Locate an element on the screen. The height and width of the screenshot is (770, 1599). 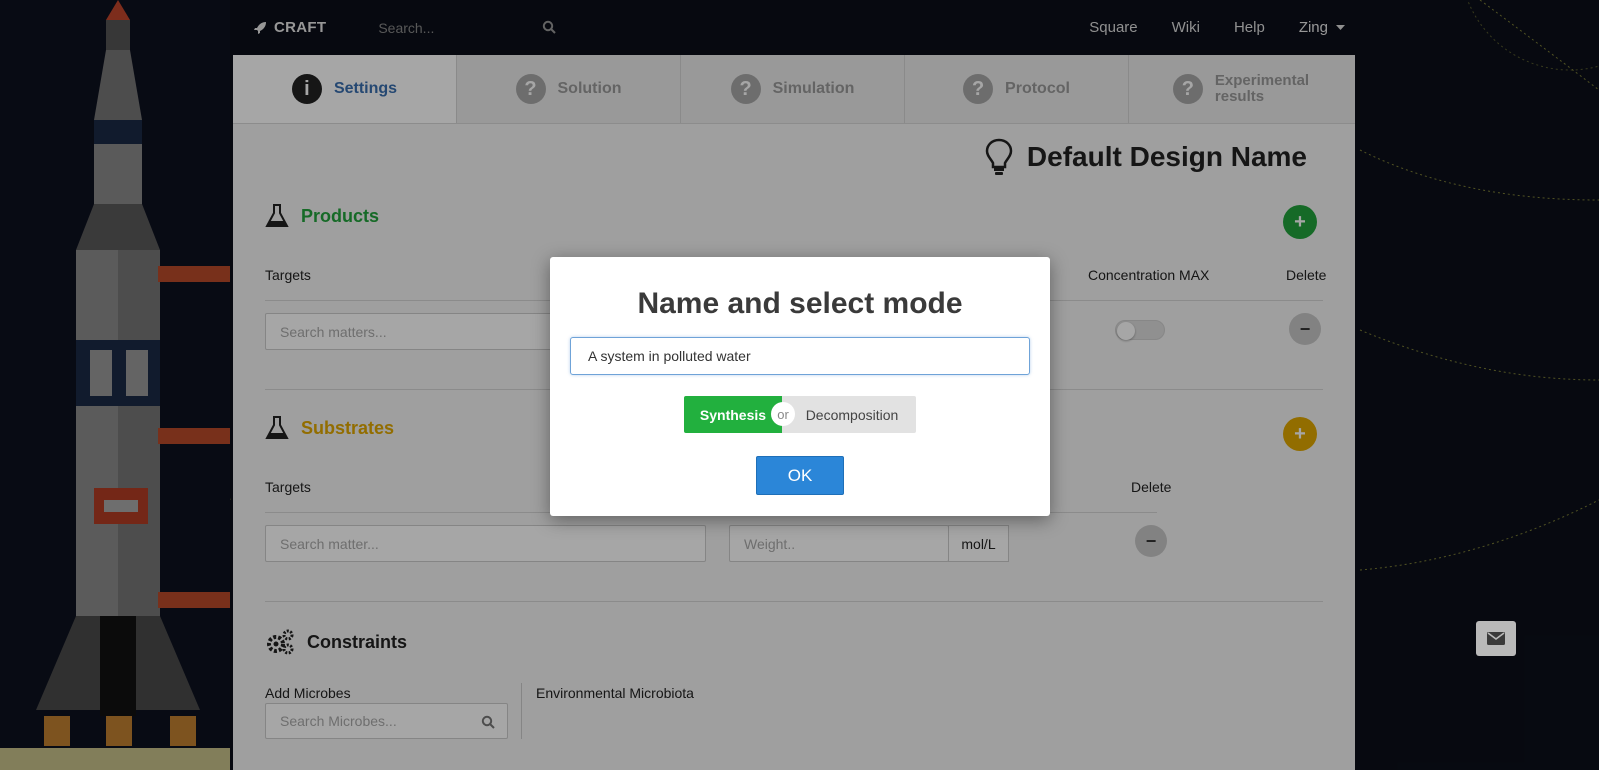
or-separator: or is located at coordinates (783, 414).